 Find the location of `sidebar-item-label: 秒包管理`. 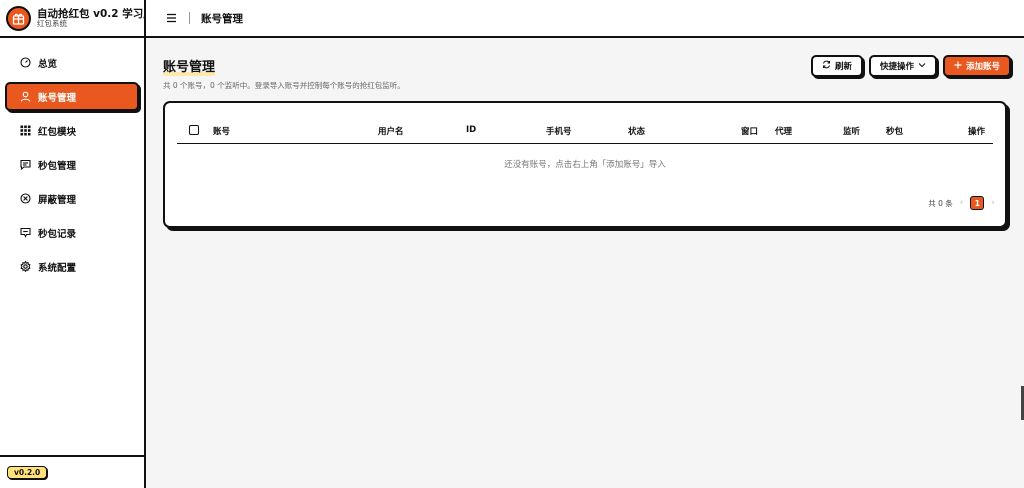

sidebar-item-label: 秒包管理 is located at coordinates (57, 166).